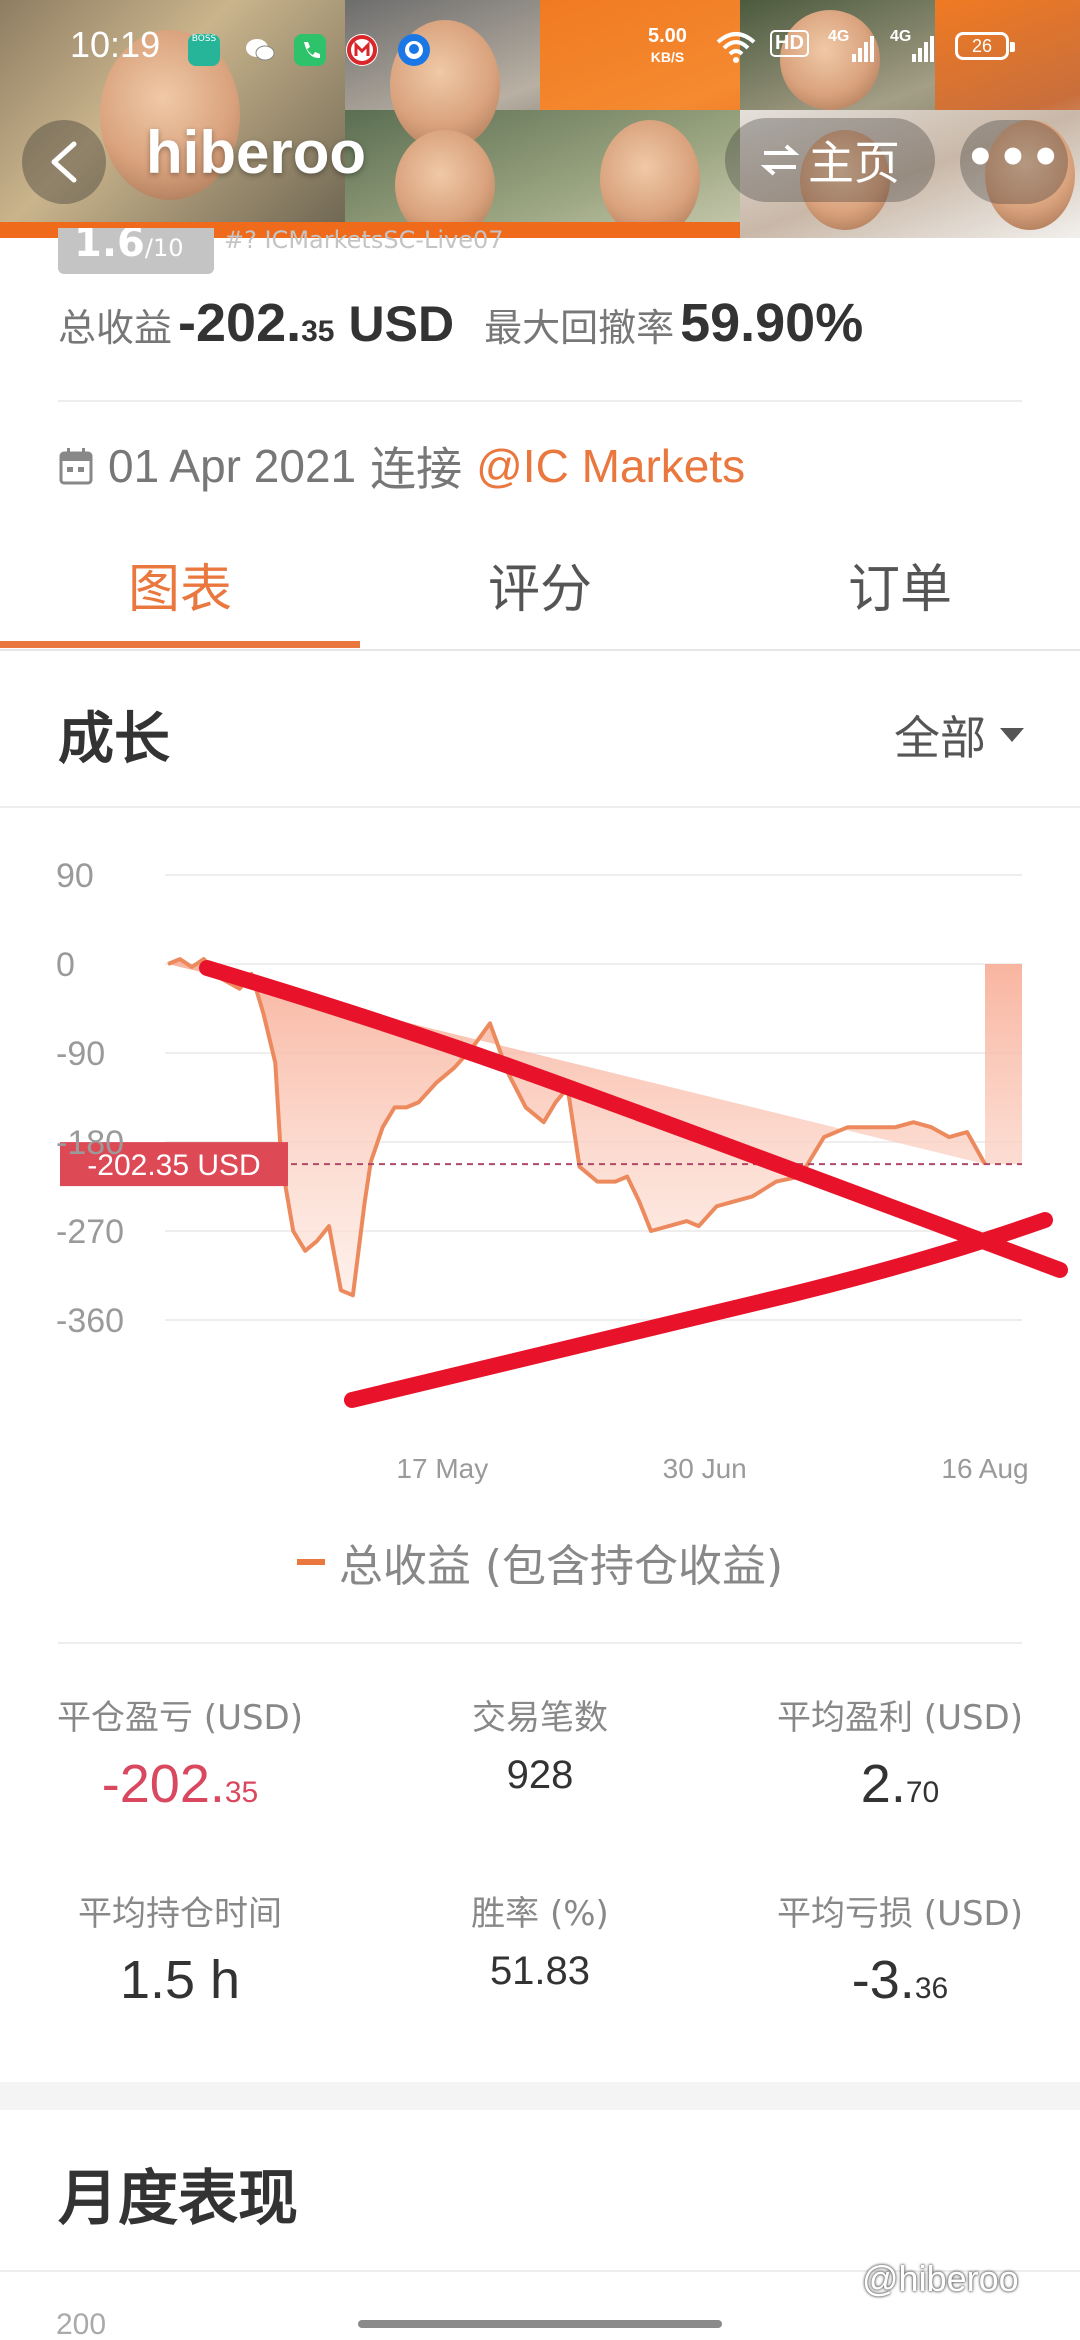 The image size is (1080, 2340). What do you see at coordinates (883, 1784) in the screenshot?
I see `stat-value-main: 2.` at bounding box center [883, 1784].